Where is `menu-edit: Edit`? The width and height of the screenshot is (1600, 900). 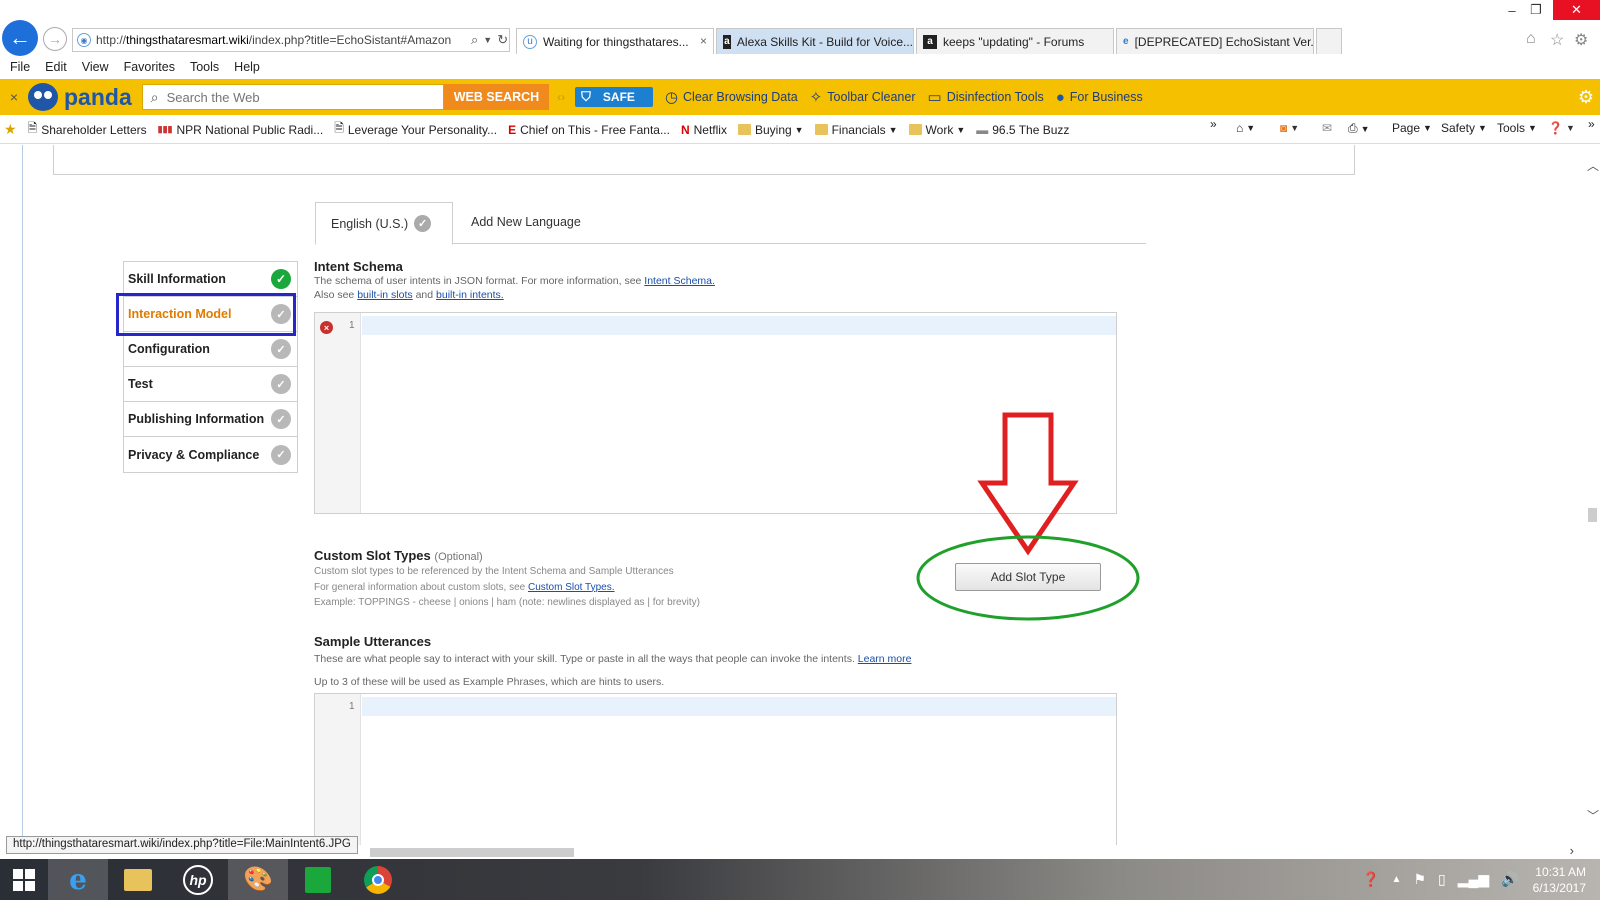
menu-edit: Edit is located at coordinates (56, 67).